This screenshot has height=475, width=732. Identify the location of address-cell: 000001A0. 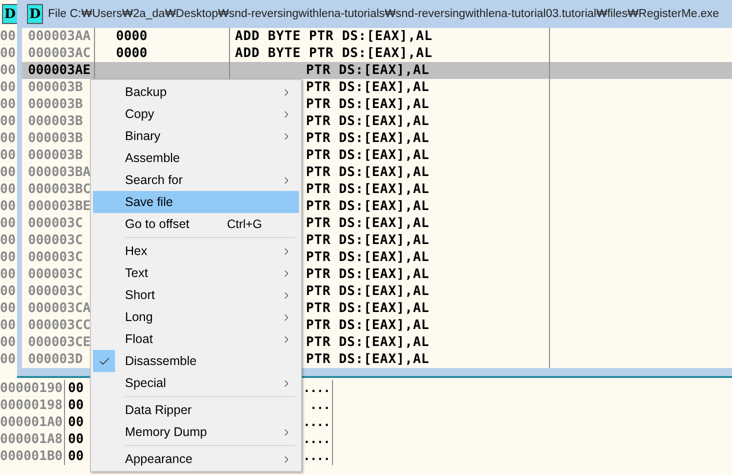
(32, 422).